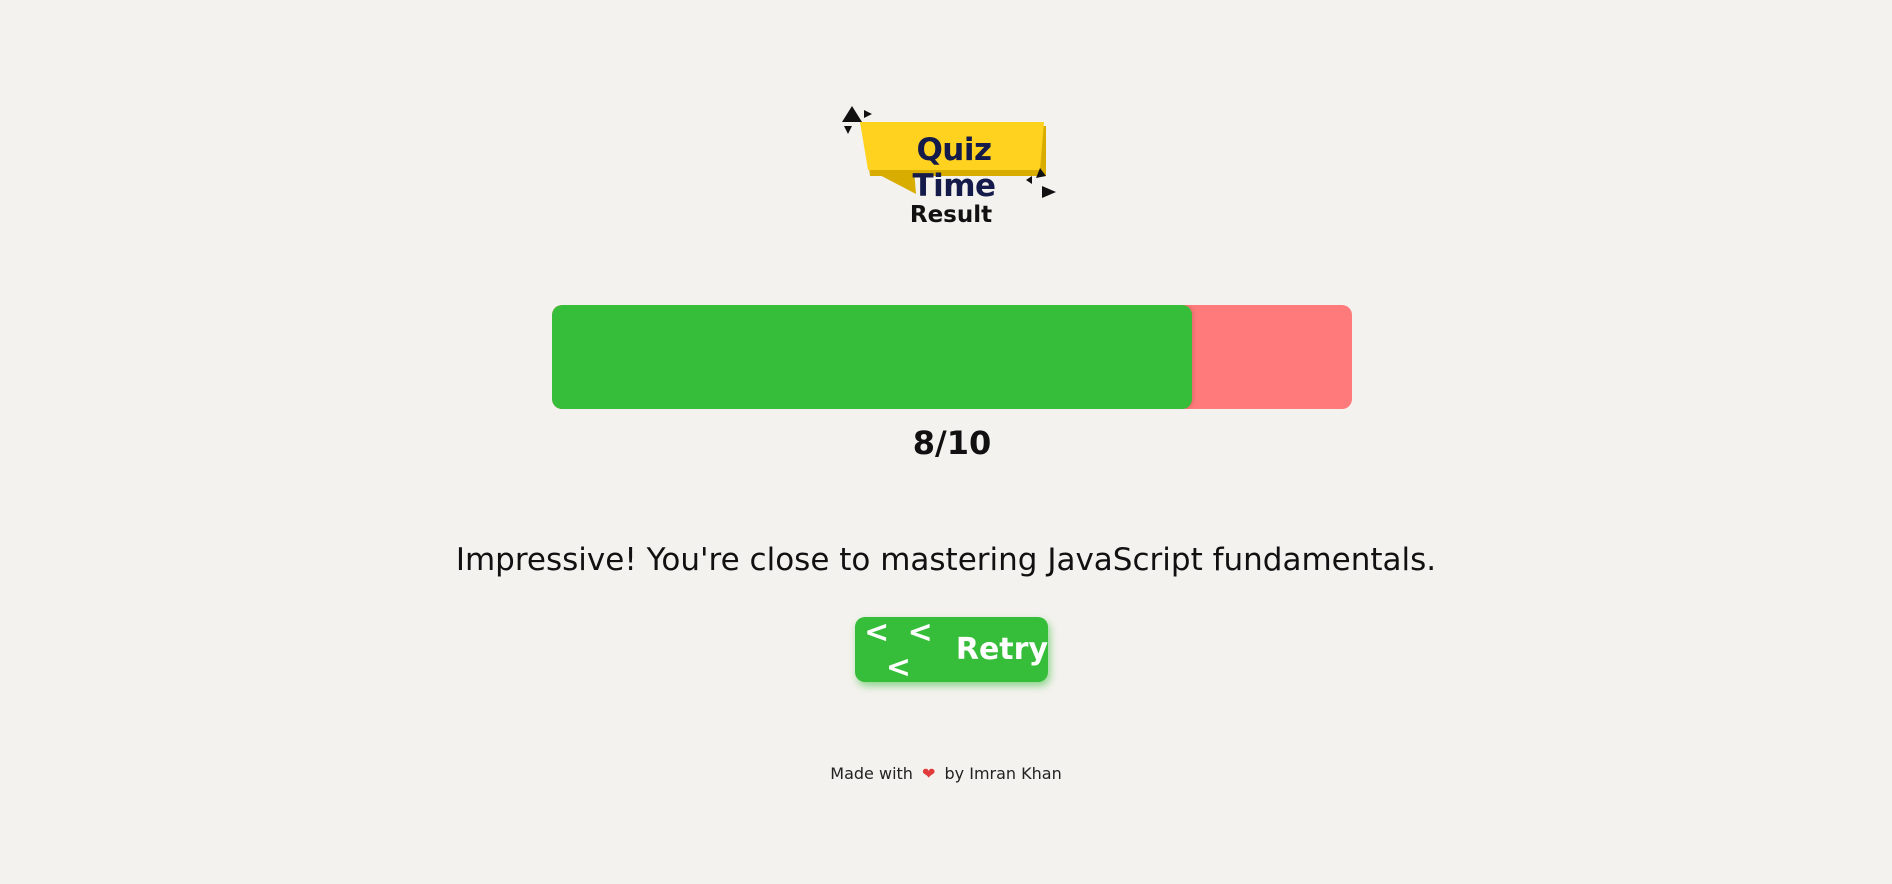 The width and height of the screenshot is (1892, 884). I want to click on heart-icon: ❤, so click(929, 773).